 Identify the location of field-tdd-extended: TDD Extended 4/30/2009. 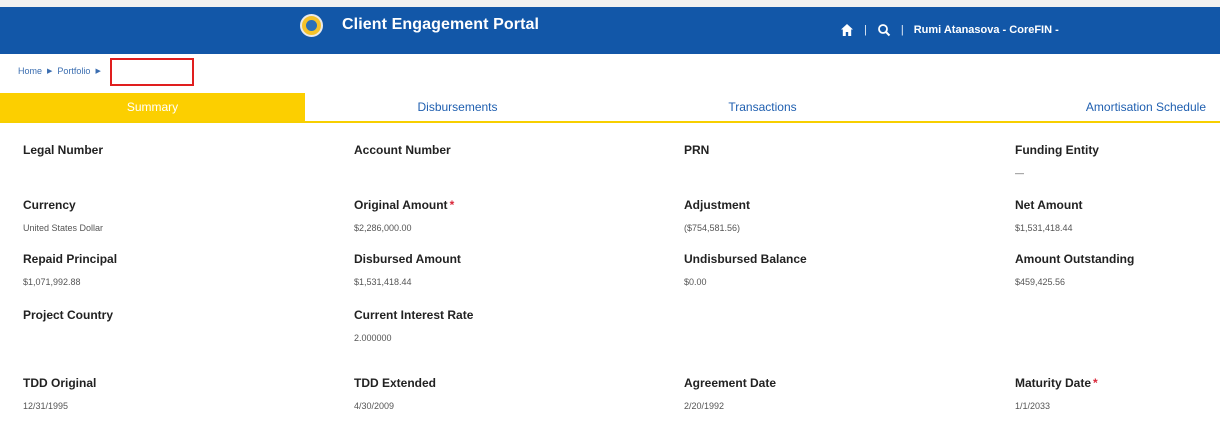
(504, 393).